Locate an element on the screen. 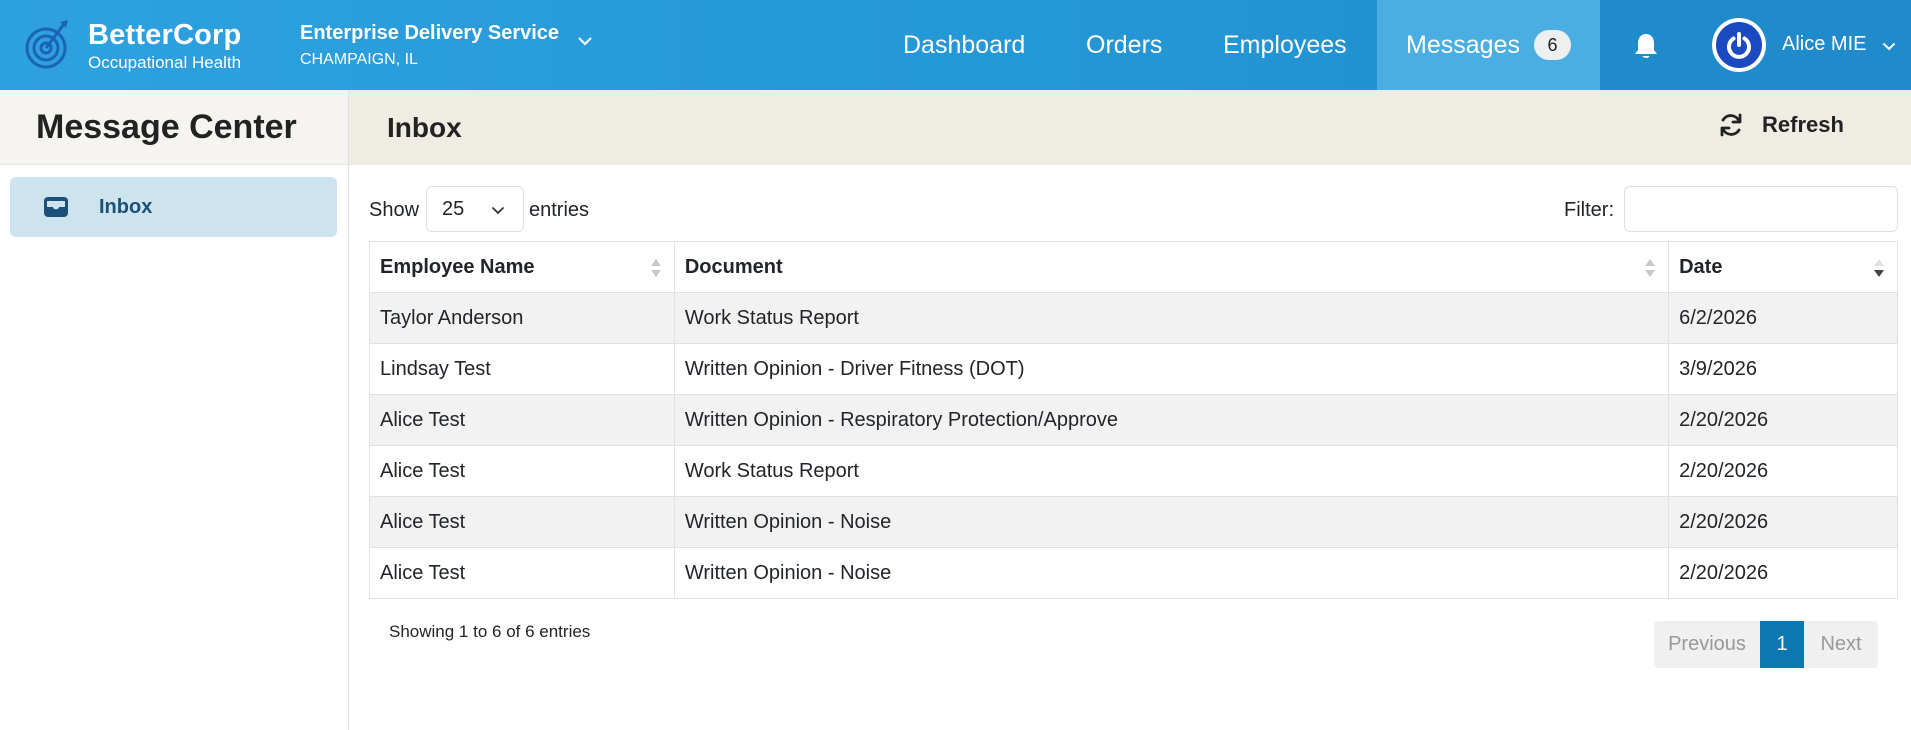  page-length-value: 25 is located at coordinates (453, 208).